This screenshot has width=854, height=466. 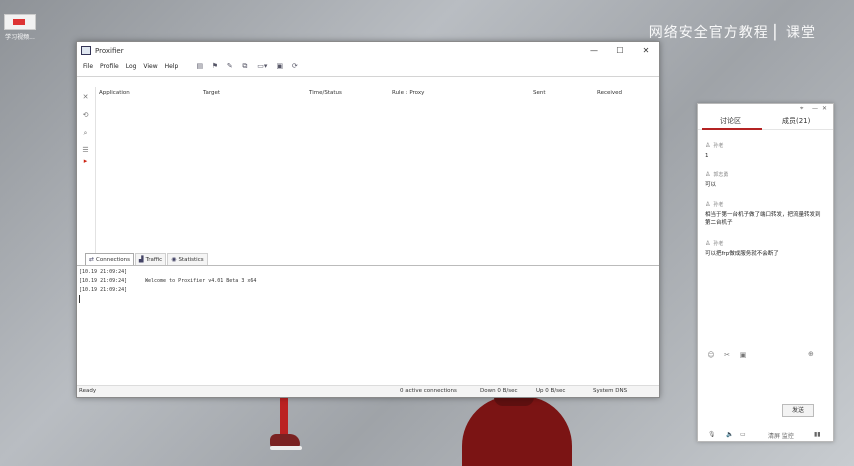 I want to click on log-message: Welcome to Proxifier v4.01 Beta 3 x64, so click(x=201, y=281).